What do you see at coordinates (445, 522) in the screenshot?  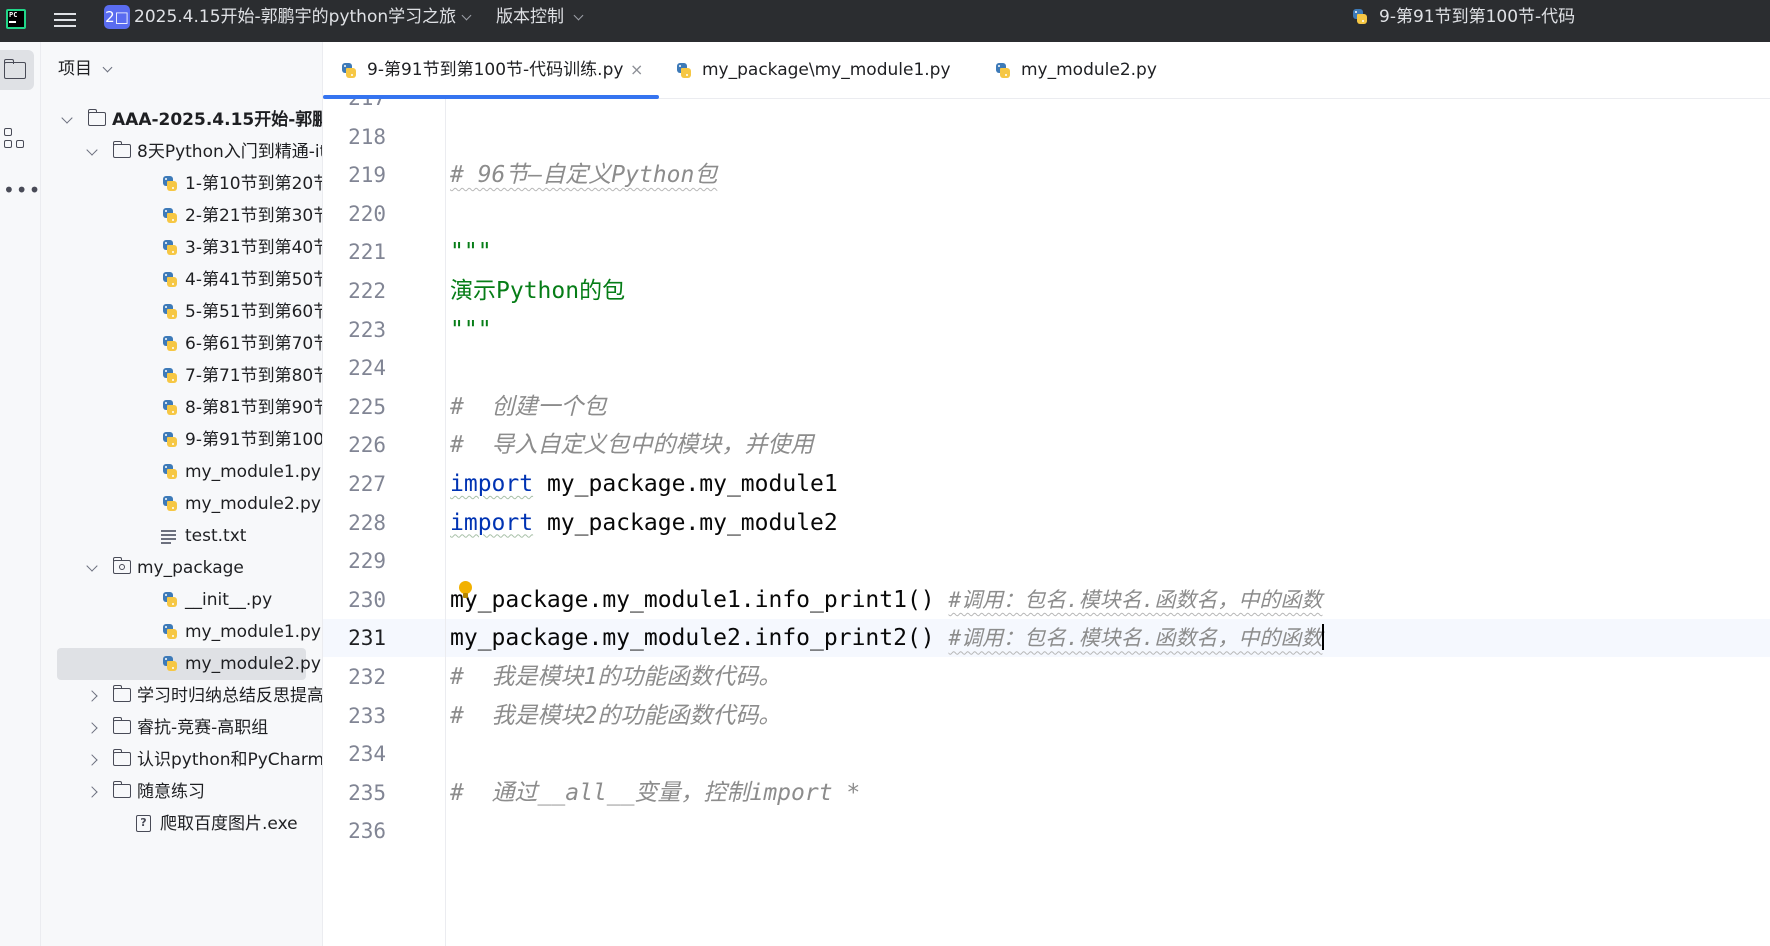 I see `gutter-divider` at bounding box center [445, 522].